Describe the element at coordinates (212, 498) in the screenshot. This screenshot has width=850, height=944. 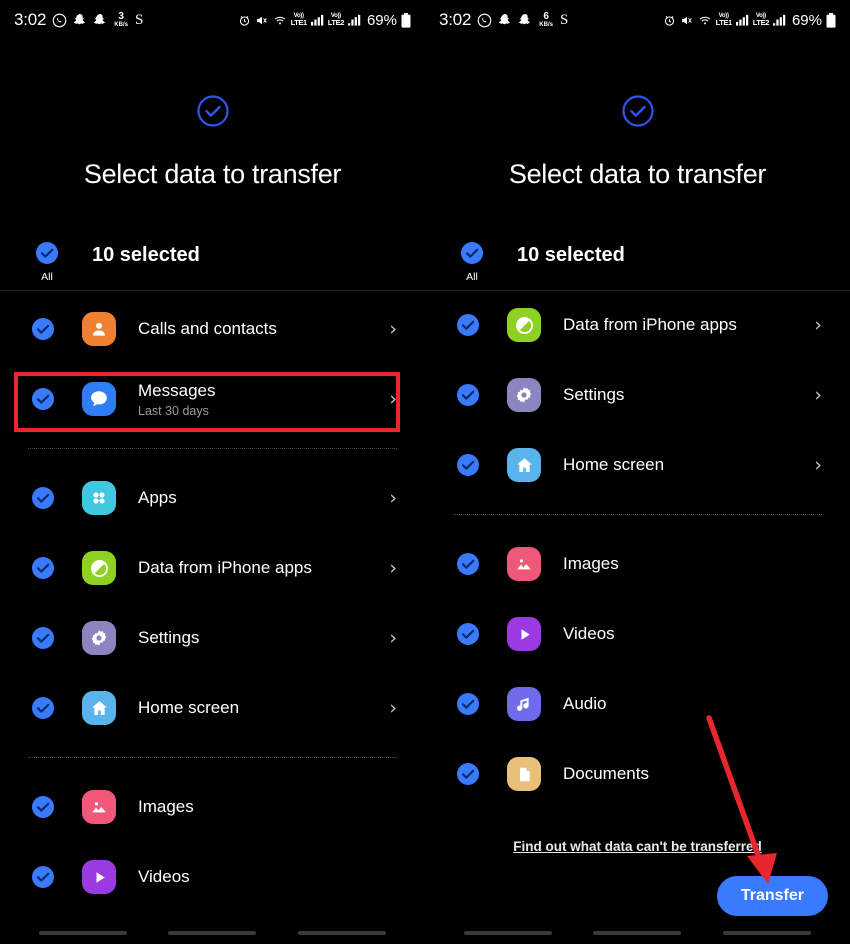
I see `list-item: Apps ›` at that location.